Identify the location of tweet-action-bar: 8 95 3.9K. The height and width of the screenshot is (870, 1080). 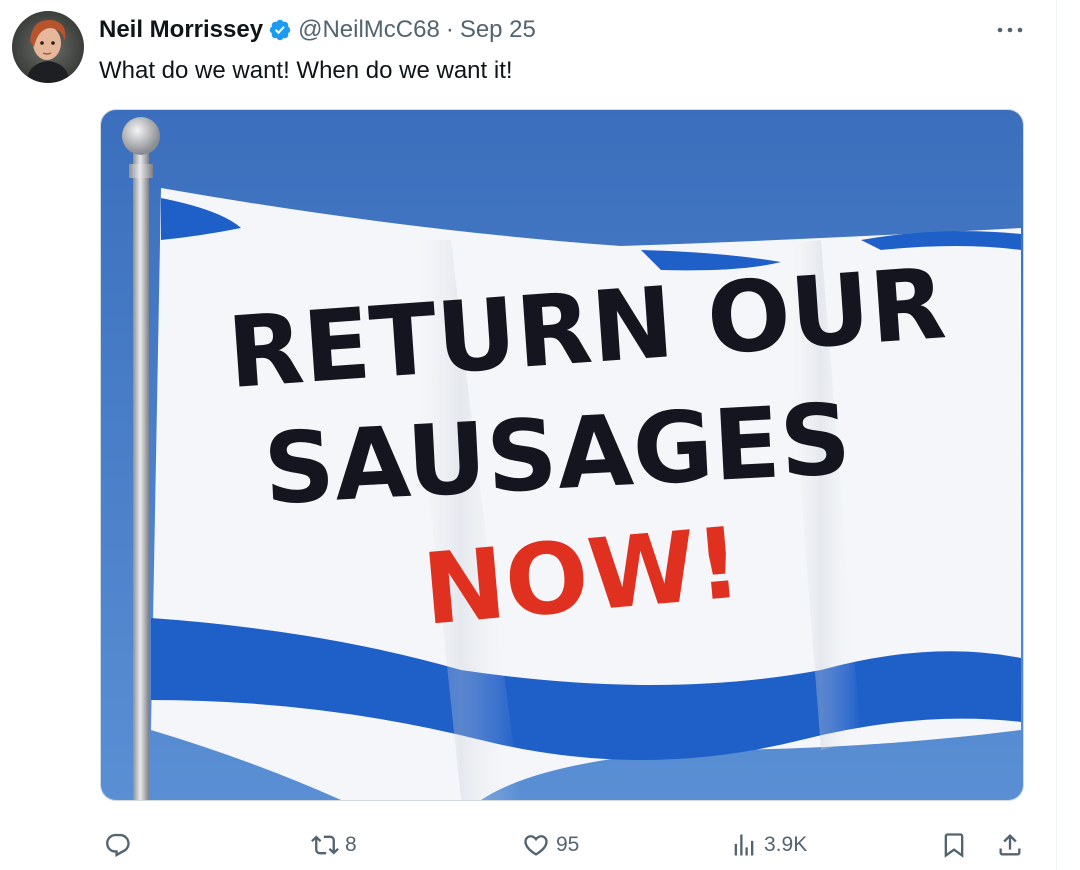
(540, 845).